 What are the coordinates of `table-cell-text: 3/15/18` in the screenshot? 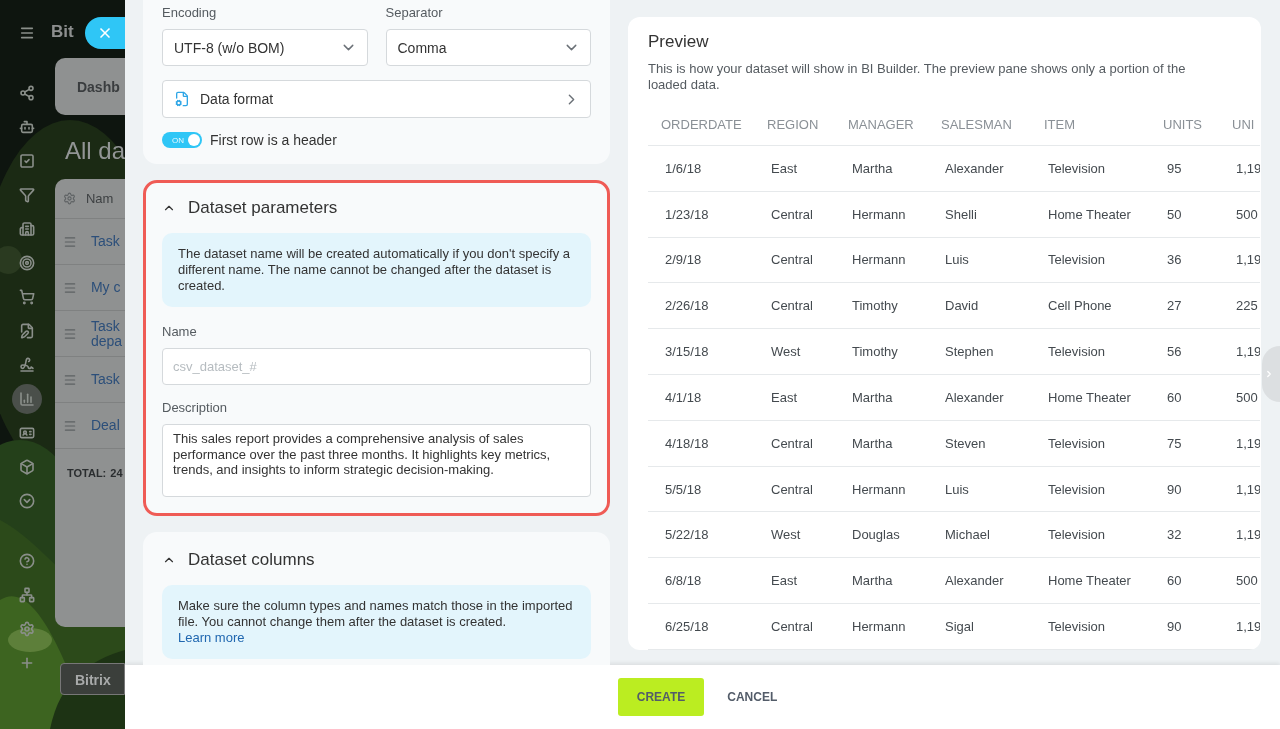 It's located at (687, 352).